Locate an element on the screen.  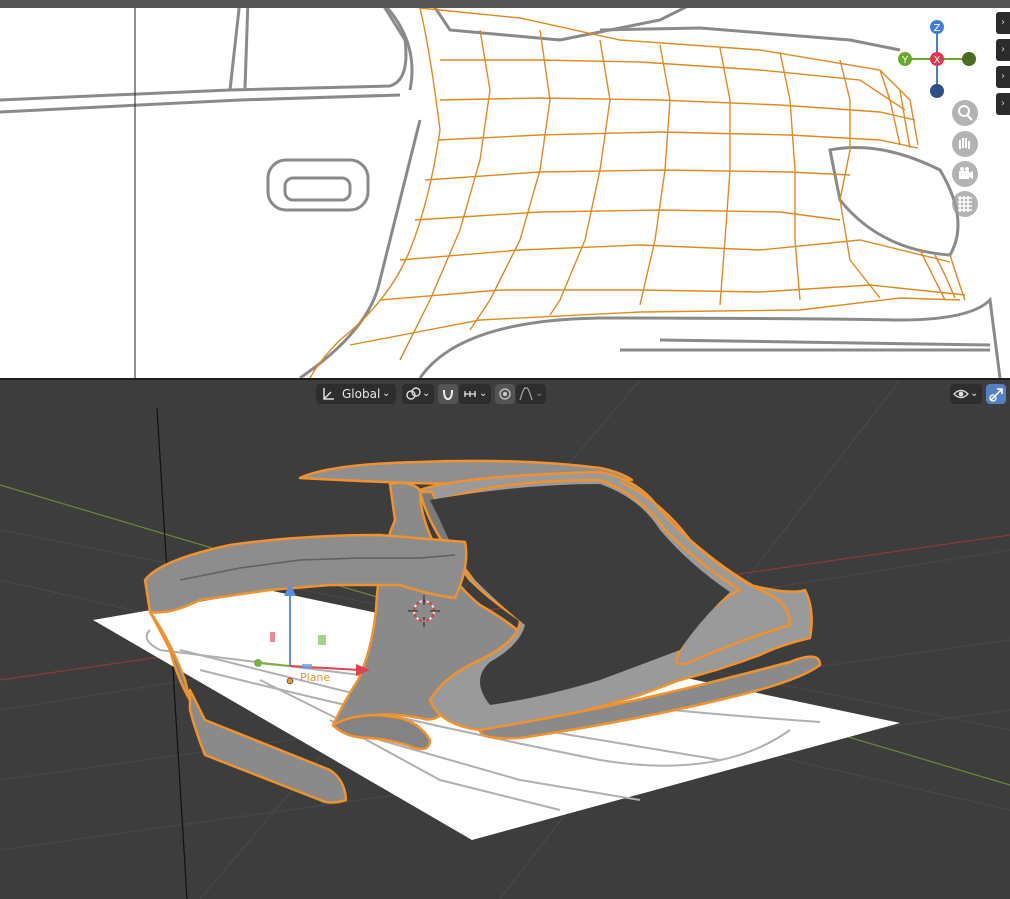
y-handle is located at coordinates (258, 663).